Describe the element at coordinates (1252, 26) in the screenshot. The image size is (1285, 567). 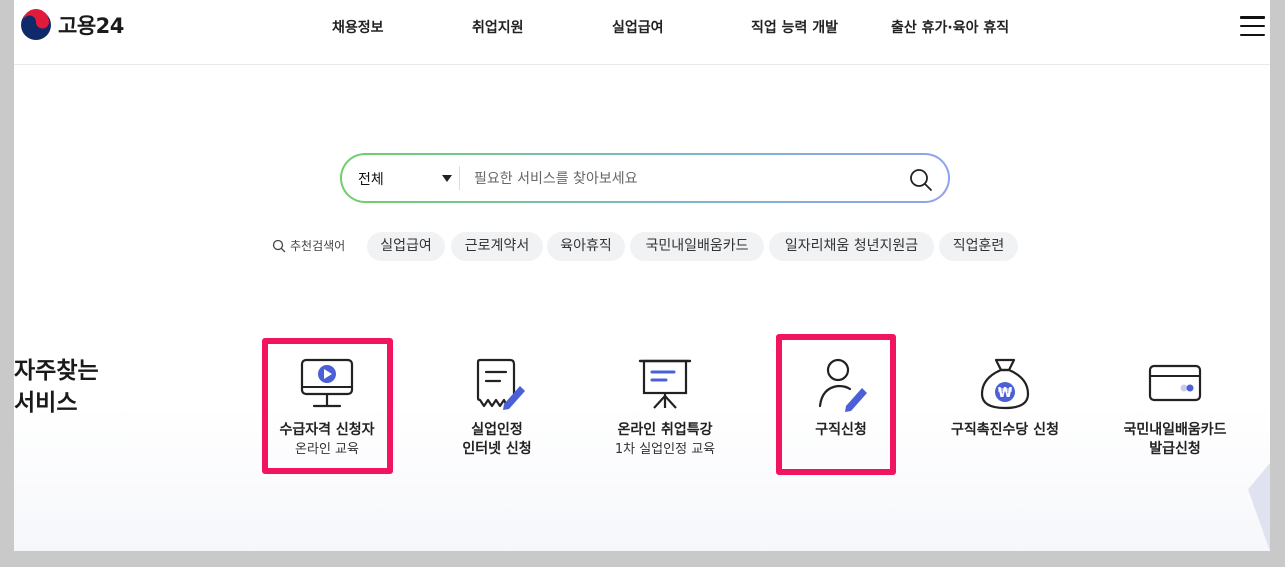
I see `menu-hamburger-icon` at that location.